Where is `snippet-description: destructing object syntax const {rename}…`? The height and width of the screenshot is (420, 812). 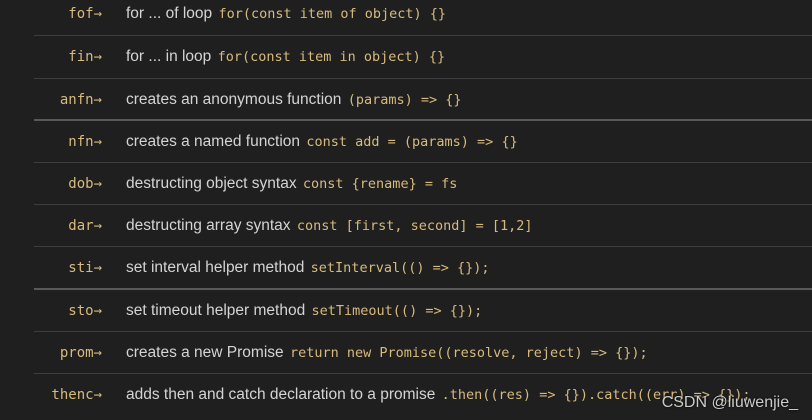 snippet-description: destructing object syntax const {rename}… is located at coordinates (469, 184).